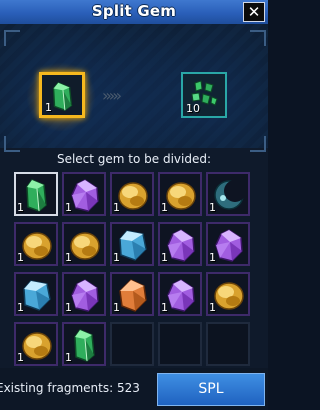  I want to click on source-count: 1, so click(48, 107).